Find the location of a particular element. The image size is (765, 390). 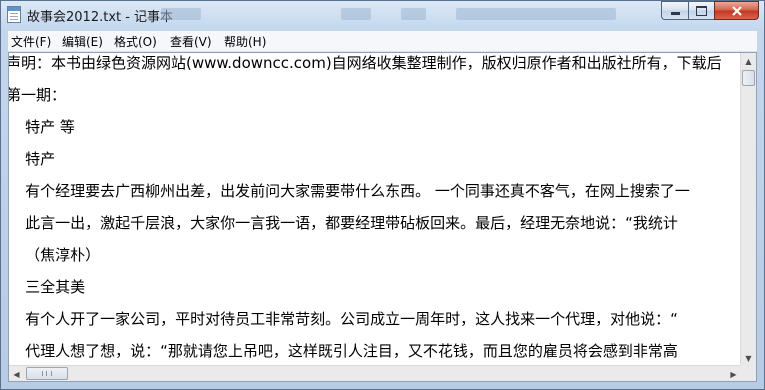

menu-format: 格式(O) is located at coordinates (135, 41).